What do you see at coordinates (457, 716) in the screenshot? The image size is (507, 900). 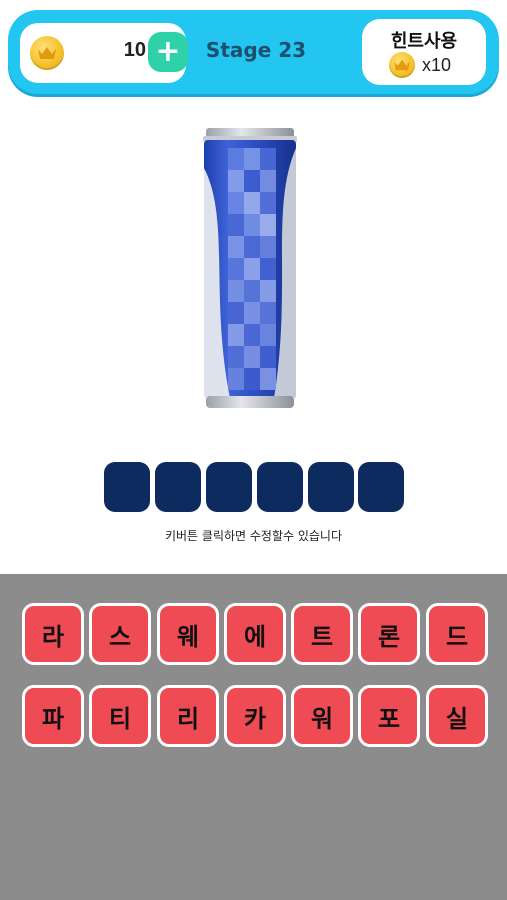 I see `letter-key: 실` at bounding box center [457, 716].